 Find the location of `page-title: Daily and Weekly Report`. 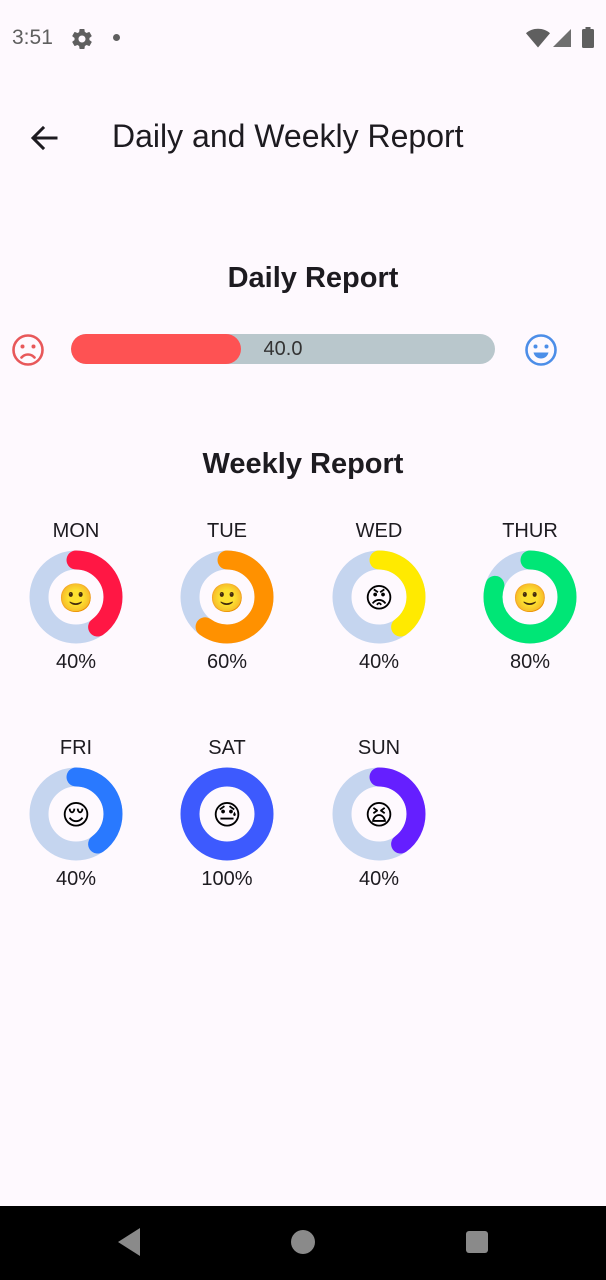

page-title: Daily and Weekly Report is located at coordinates (288, 136).